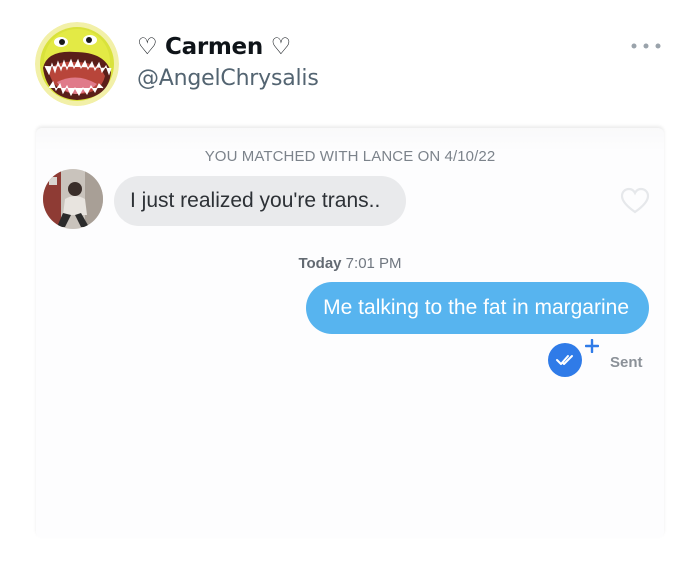 Image resolution: width=700 pixels, height=569 pixels. I want to click on outgoing-message: Me talking to the fat in margarine, so click(477, 308).